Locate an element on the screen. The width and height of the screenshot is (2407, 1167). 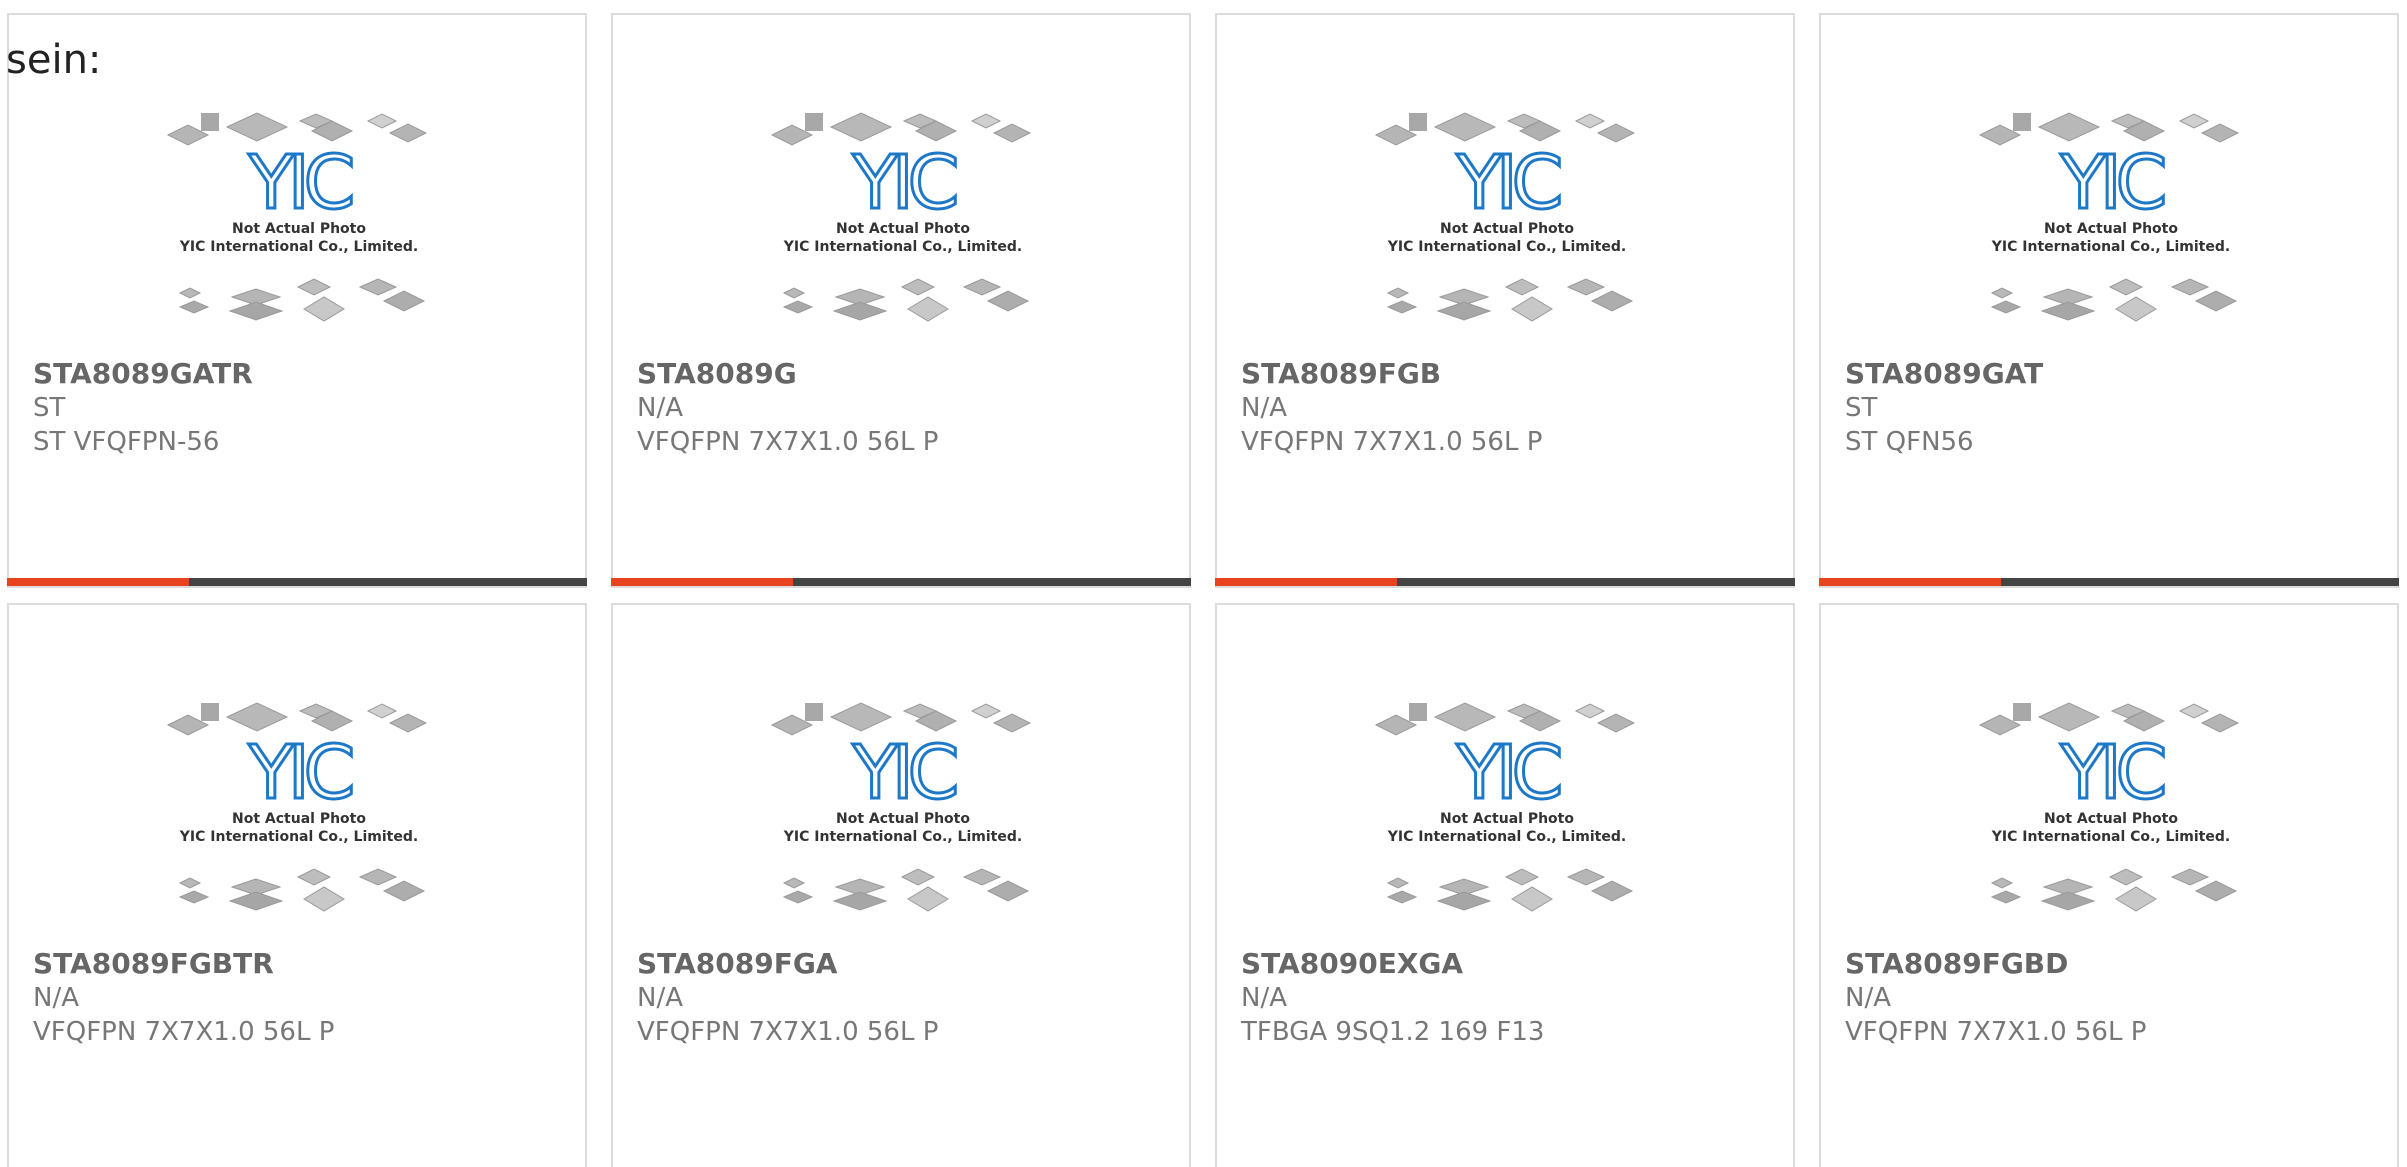
product-info: STA8089FGBTR N/A VFQFPN 7X7X1.0 56L P is located at coordinates (304, 998).